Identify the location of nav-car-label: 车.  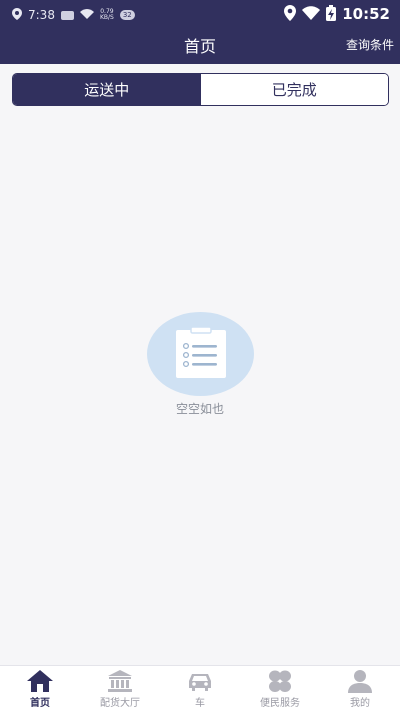
(200, 703).